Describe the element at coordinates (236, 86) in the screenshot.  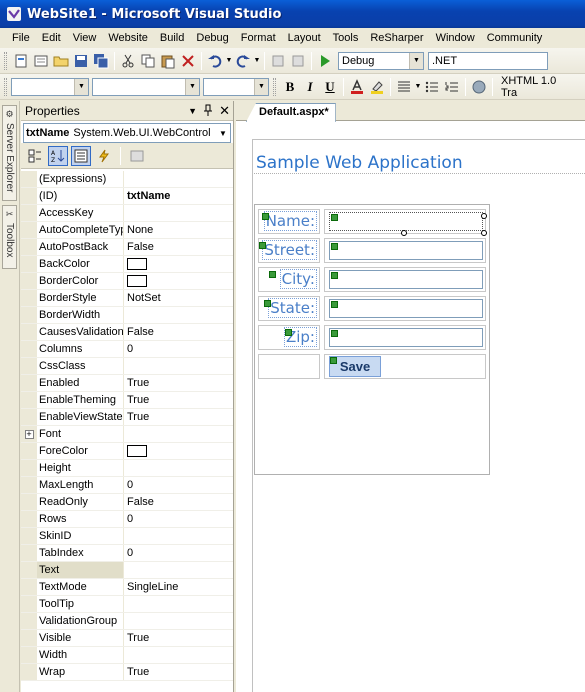
I see `font-size-select: ▼` at that location.